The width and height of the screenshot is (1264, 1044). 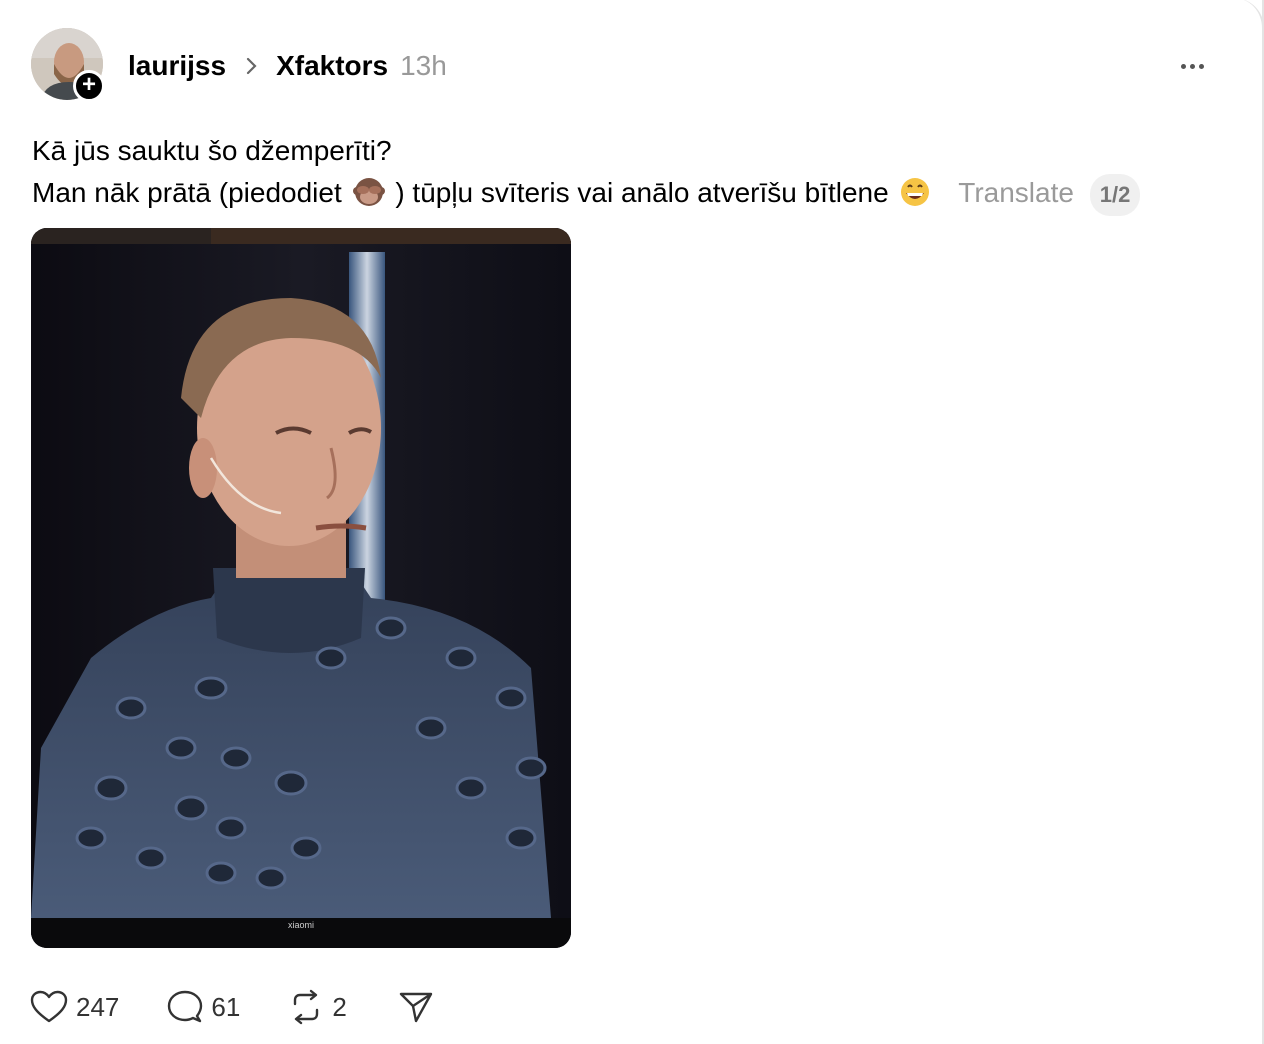 I want to click on more-options-button, so click(x=1192, y=66).